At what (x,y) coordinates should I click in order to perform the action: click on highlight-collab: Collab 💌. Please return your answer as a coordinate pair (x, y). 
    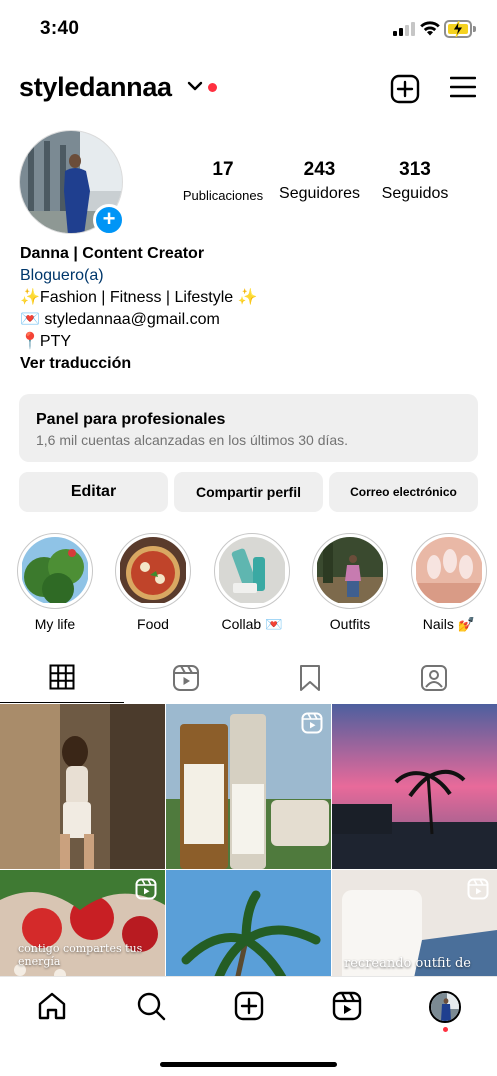
    Looking at the image, I should click on (252, 583).